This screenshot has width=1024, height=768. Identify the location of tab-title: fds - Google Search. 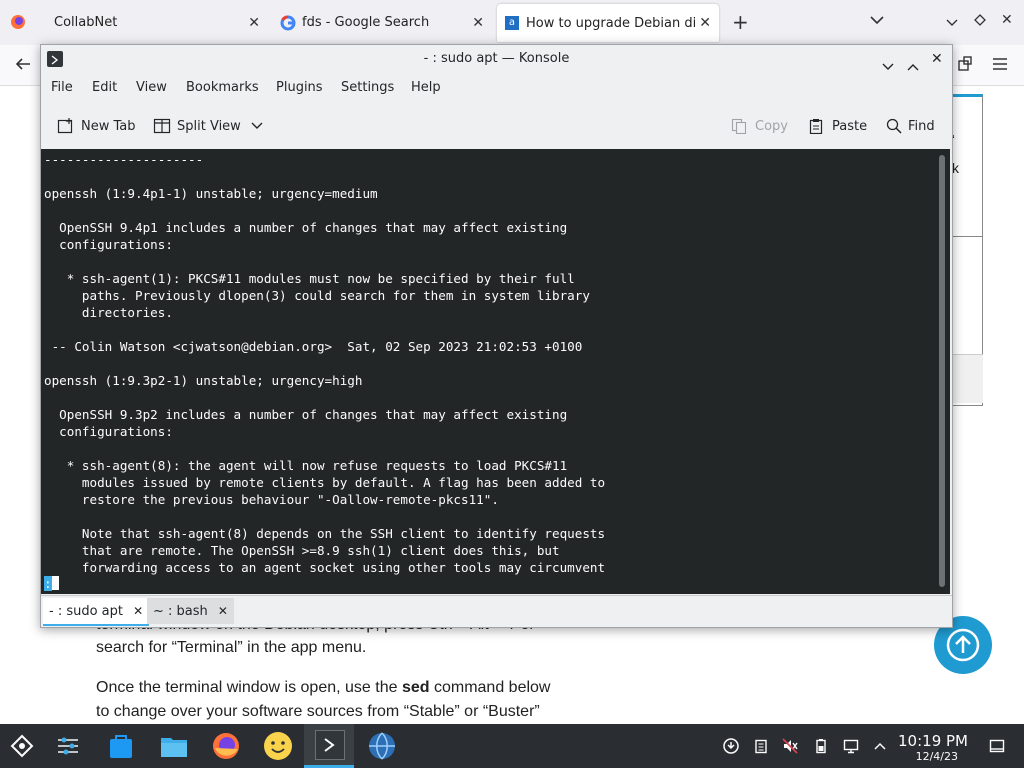
(366, 22).